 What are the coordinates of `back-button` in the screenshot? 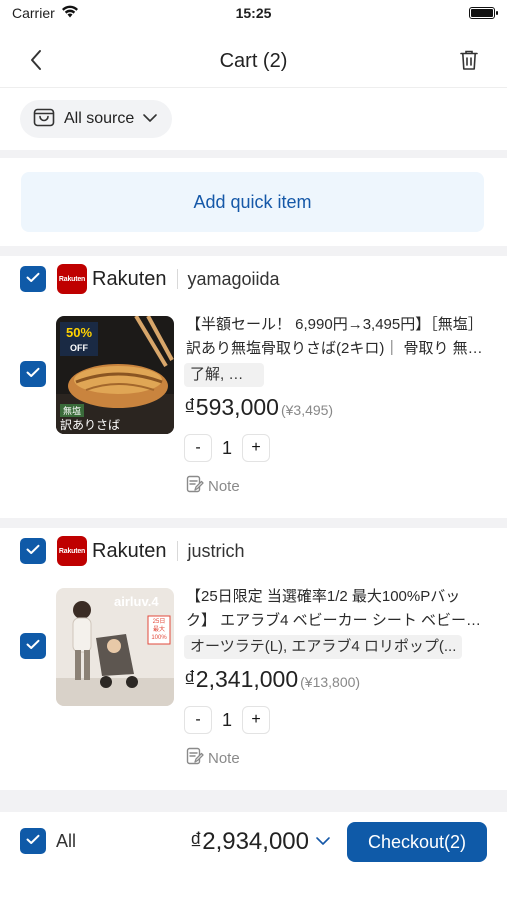 It's located at (36, 62).